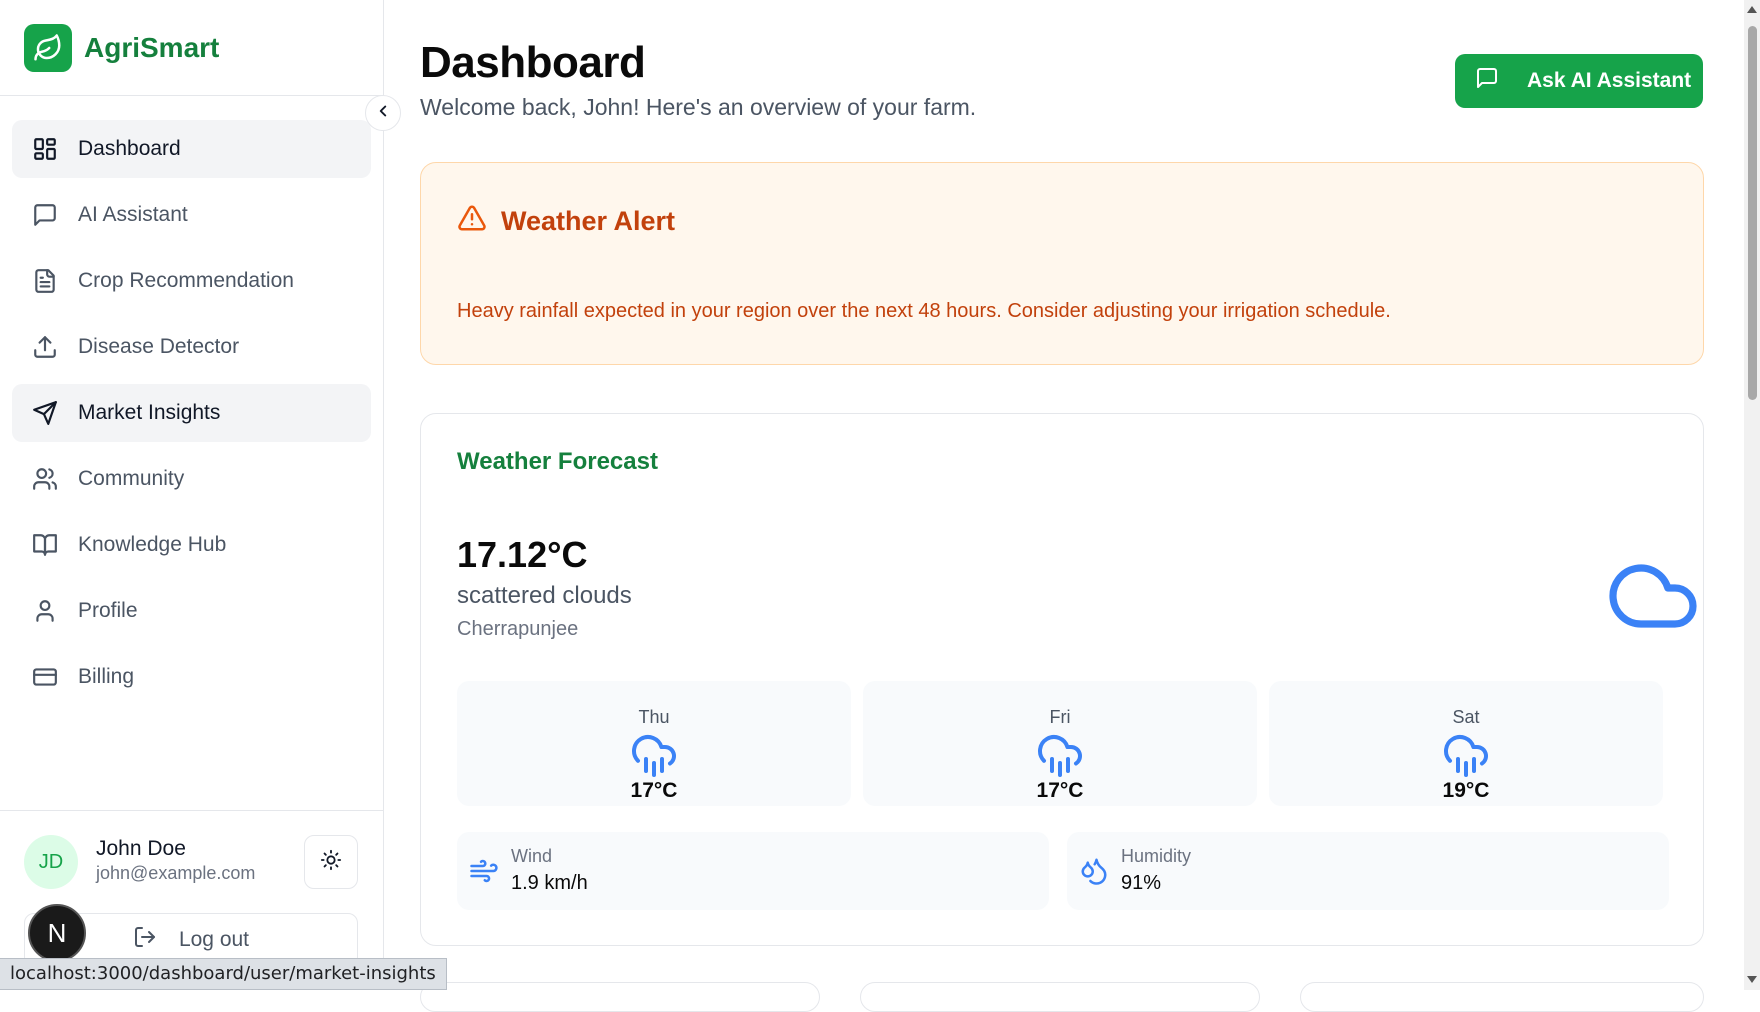 This screenshot has height=1012, width=1760. Describe the element at coordinates (1752, 495) in the screenshot. I see `page-scrollbar` at that location.